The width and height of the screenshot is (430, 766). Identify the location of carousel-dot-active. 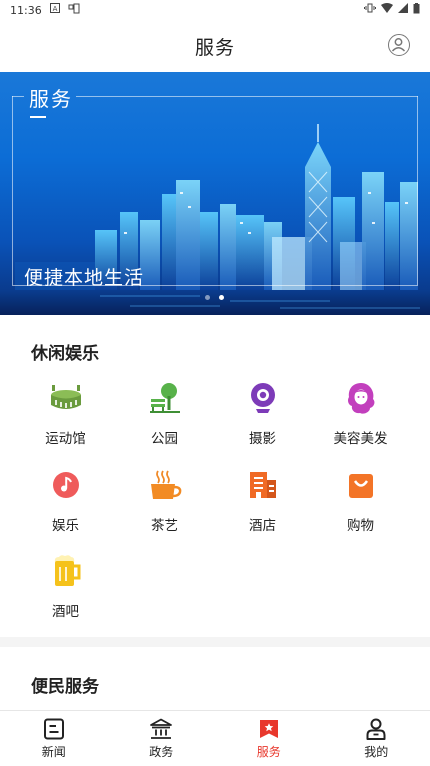
(221, 297).